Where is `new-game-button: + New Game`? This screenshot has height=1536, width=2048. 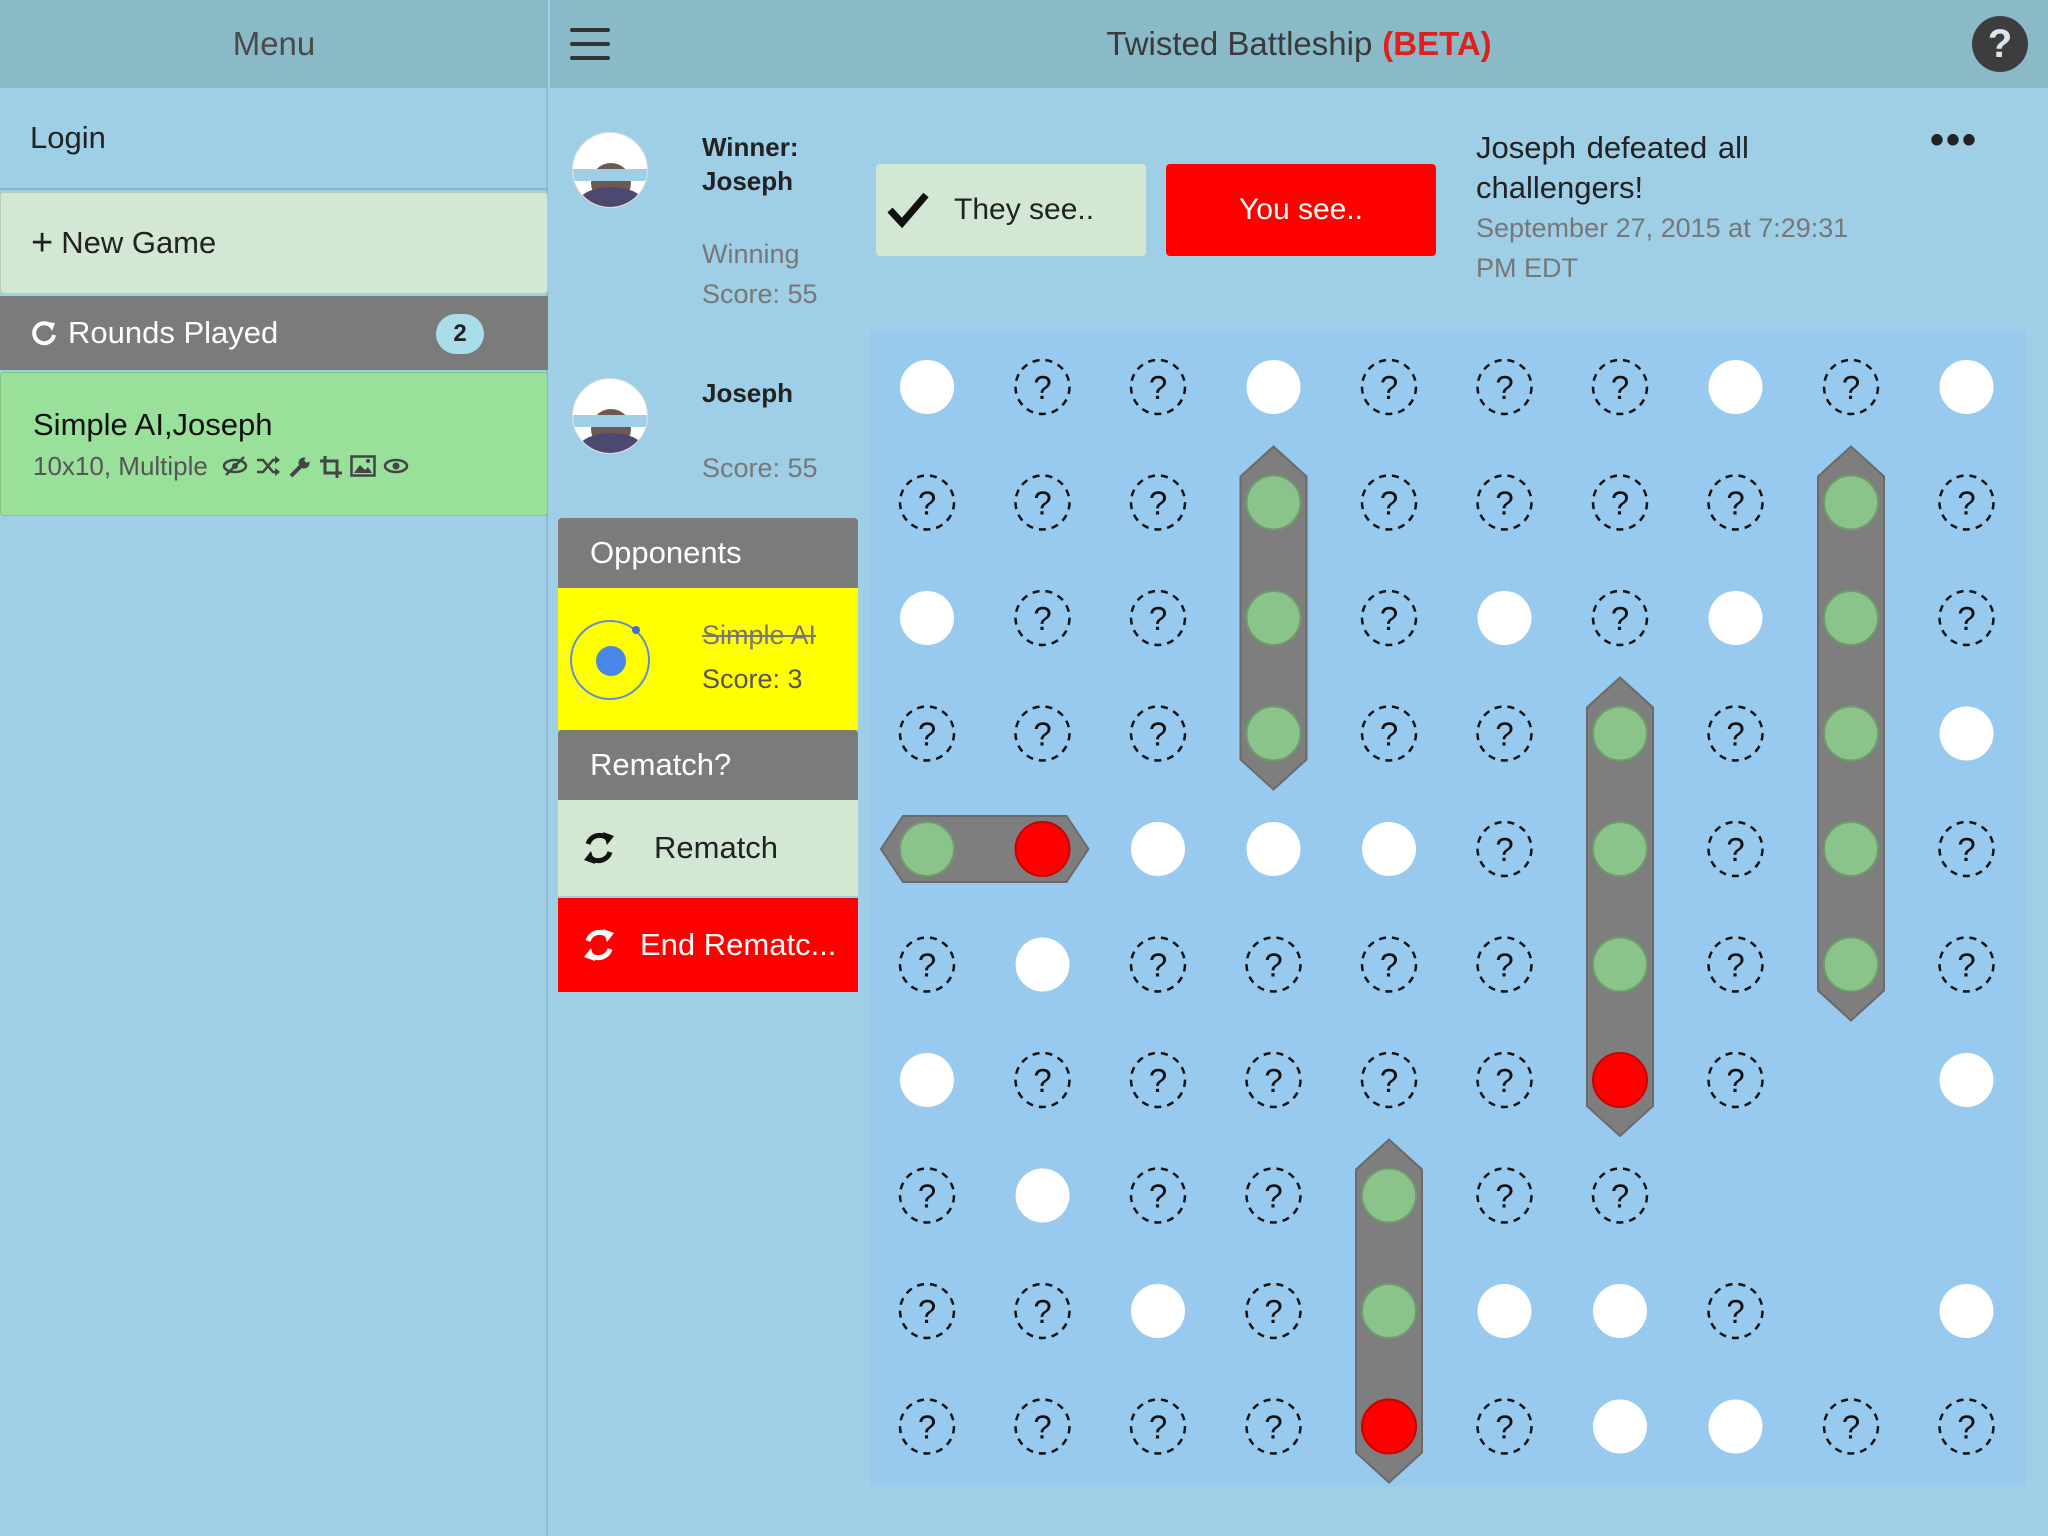 new-game-button: + New Game is located at coordinates (274, 243).